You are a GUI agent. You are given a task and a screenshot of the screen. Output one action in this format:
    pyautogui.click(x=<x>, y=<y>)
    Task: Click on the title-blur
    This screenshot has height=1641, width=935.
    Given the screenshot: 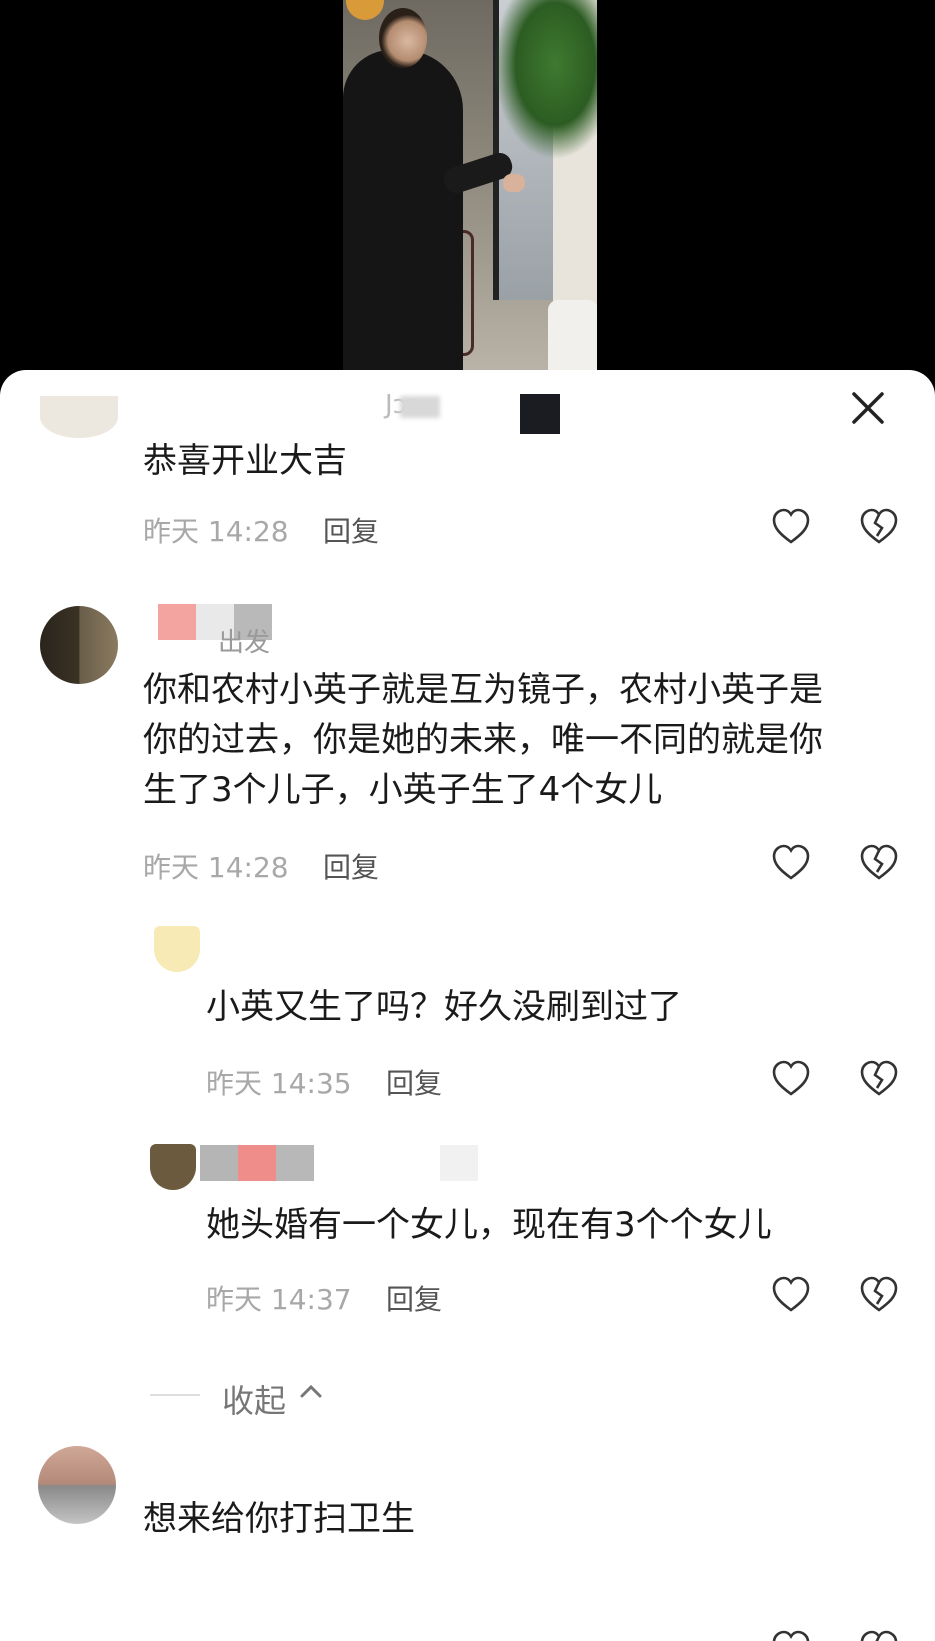 What is the action you would take?
    pyautogui.click(x=420, y=407)
    